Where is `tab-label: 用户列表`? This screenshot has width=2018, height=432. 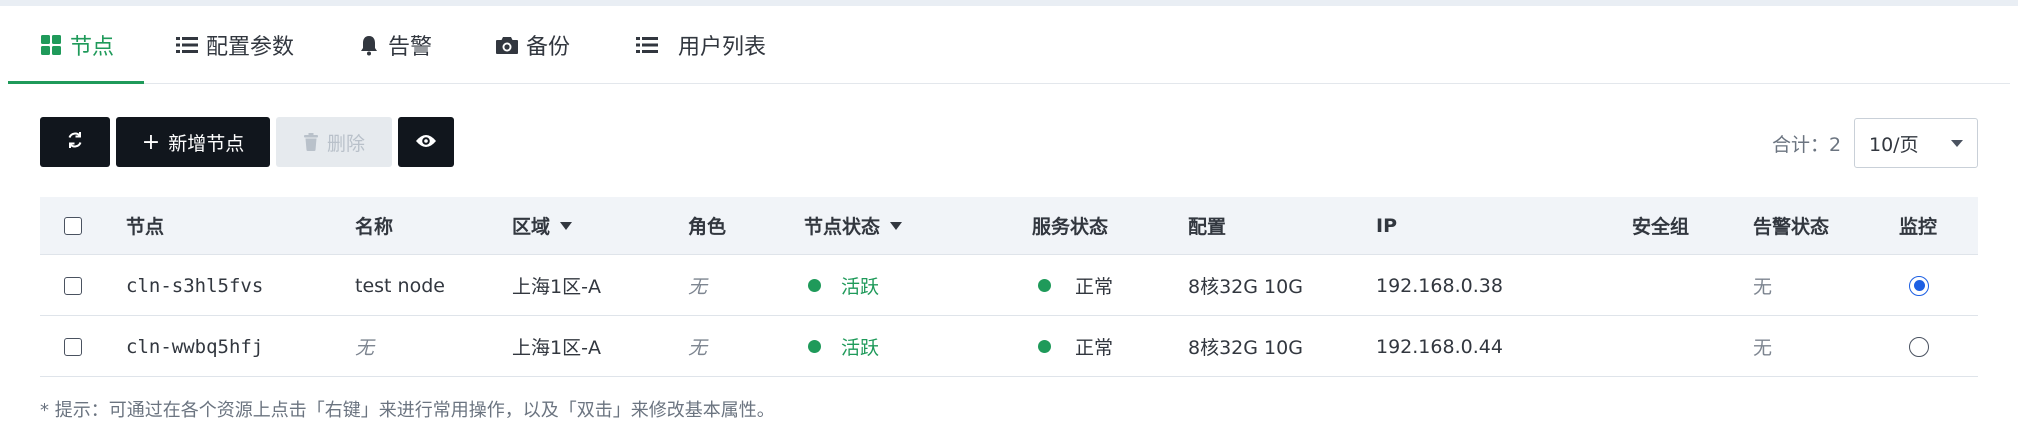 tab-label: 用户列表 is located at coordinates (722, 47).